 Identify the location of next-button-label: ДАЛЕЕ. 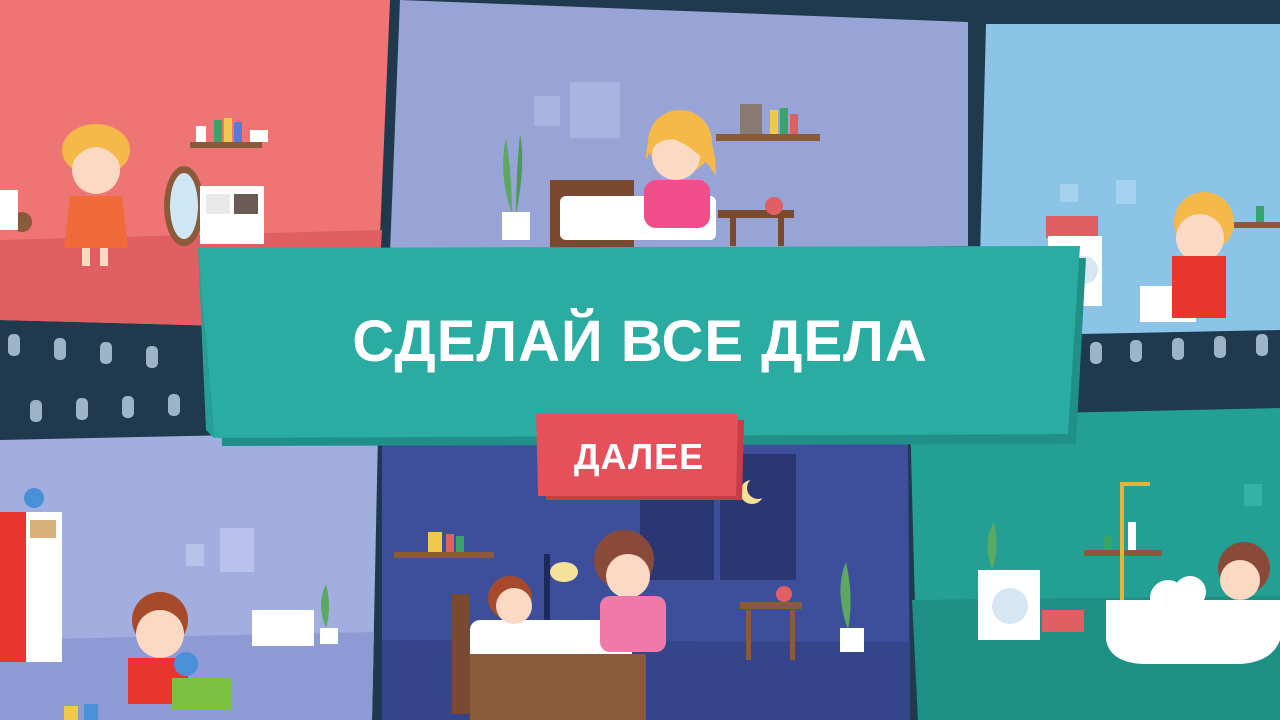
(639, 456).